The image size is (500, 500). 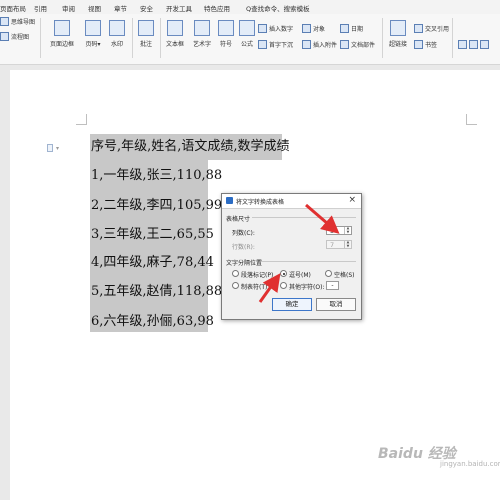 I want to click on arrow-to-columns, so click(x=322, y=218).